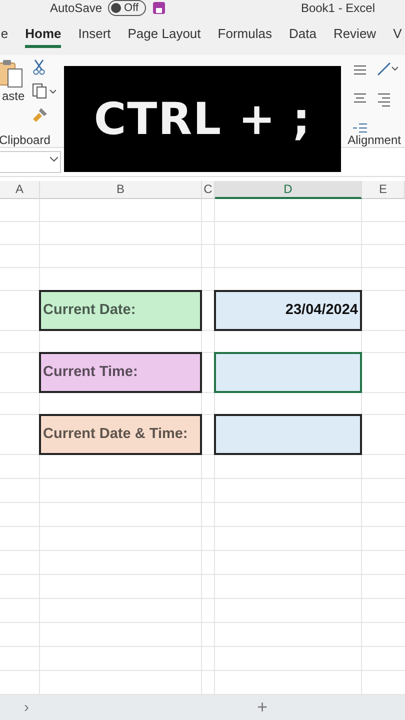  I want to click on group-label: Alignment, so click(374, 139).